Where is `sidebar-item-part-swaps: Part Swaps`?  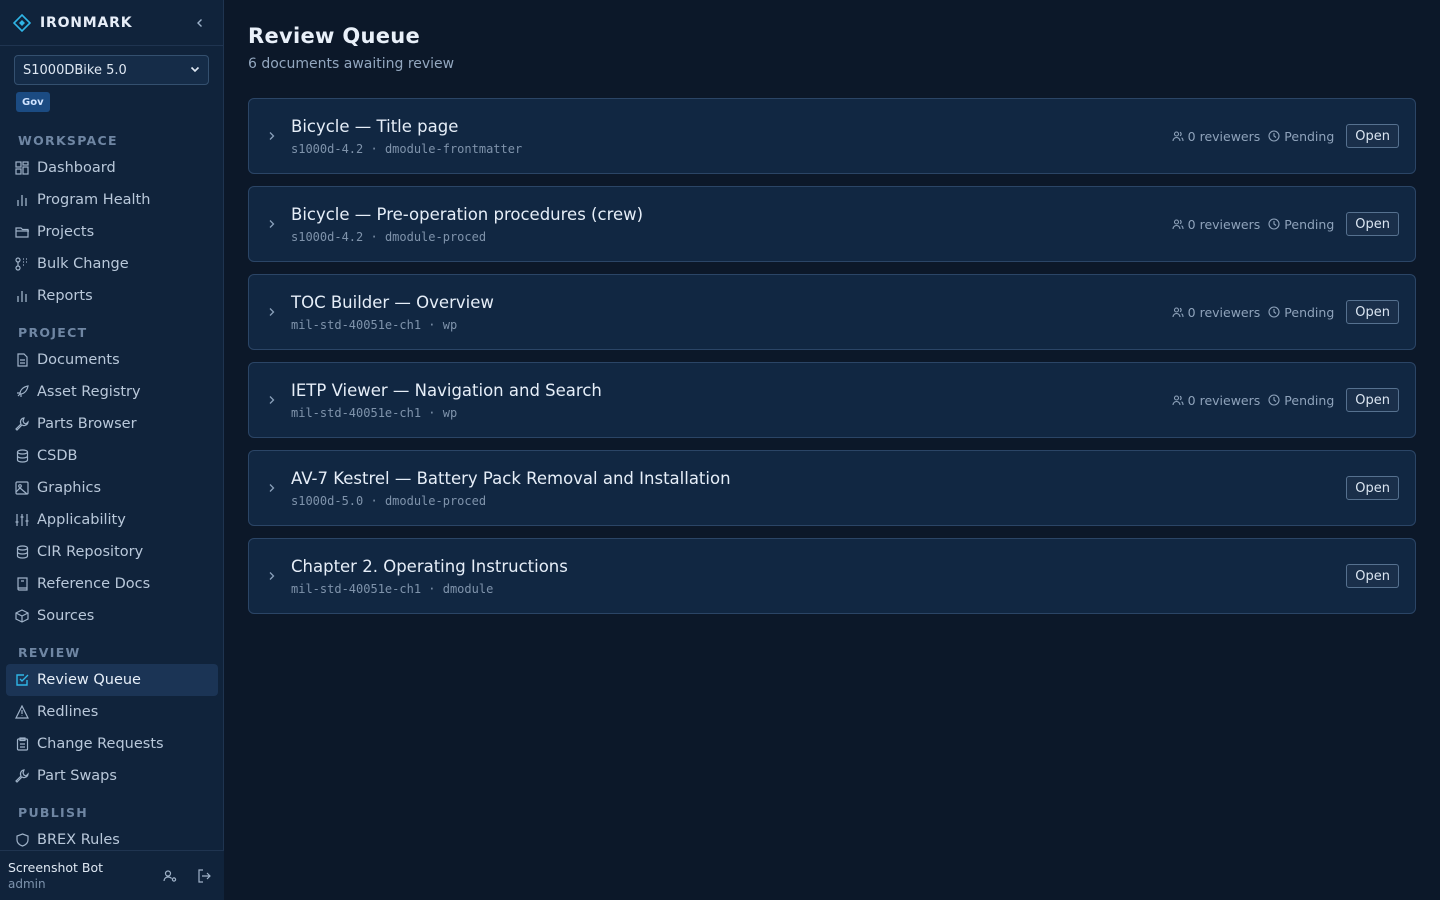
sidebar-item-part-swaps: Part Swaps is located at coordinates (112, 776).